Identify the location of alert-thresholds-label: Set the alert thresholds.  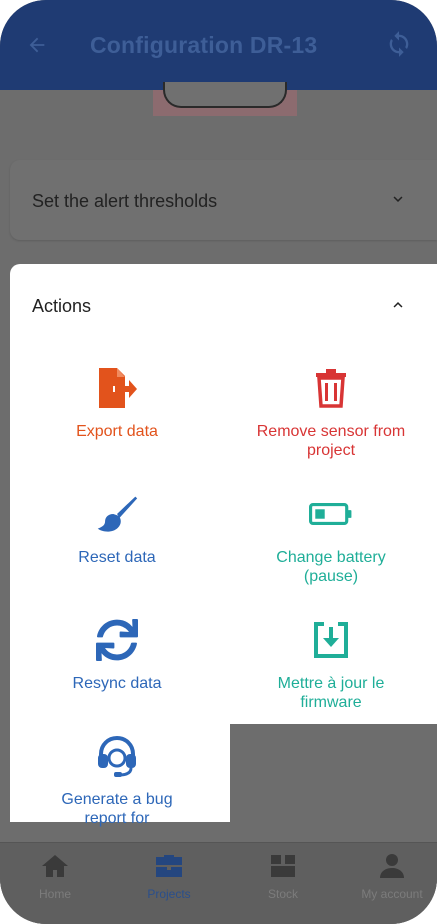
(125, 201).